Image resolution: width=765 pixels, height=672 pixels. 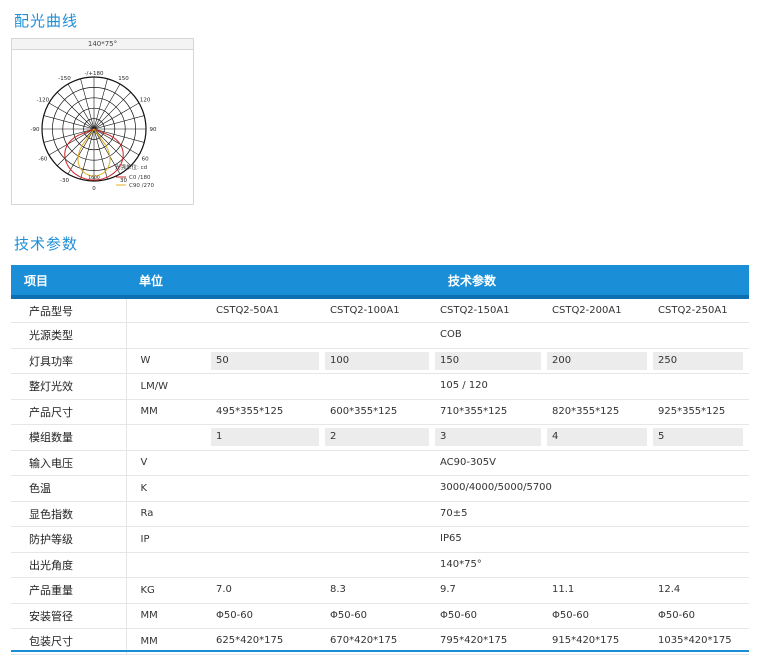 I want to click on table-row: 显色指数 Ra 70±5, so click(x=380, y=514).